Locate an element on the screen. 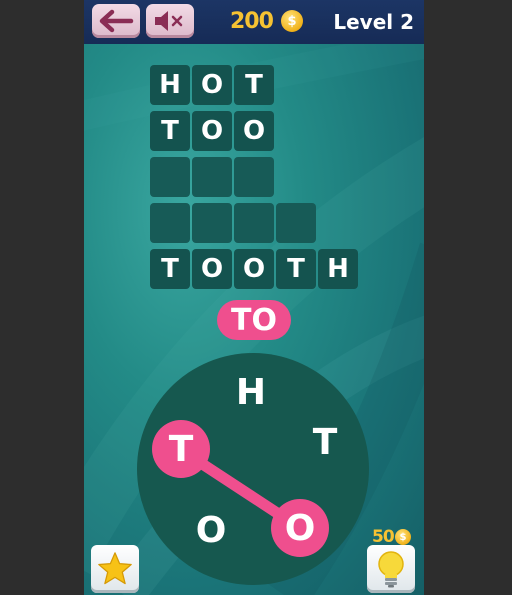  wheel-letter-selected: T is located at coordinates (181, 449).